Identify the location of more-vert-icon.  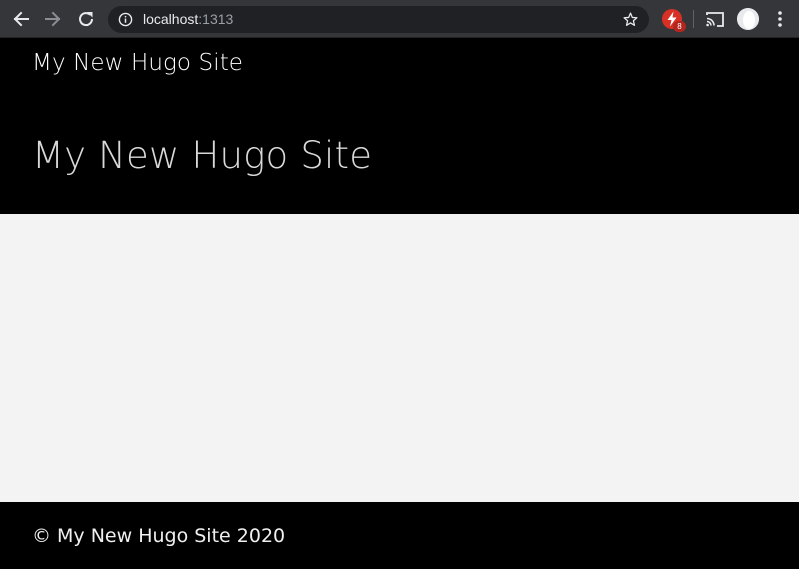
(780, 19).